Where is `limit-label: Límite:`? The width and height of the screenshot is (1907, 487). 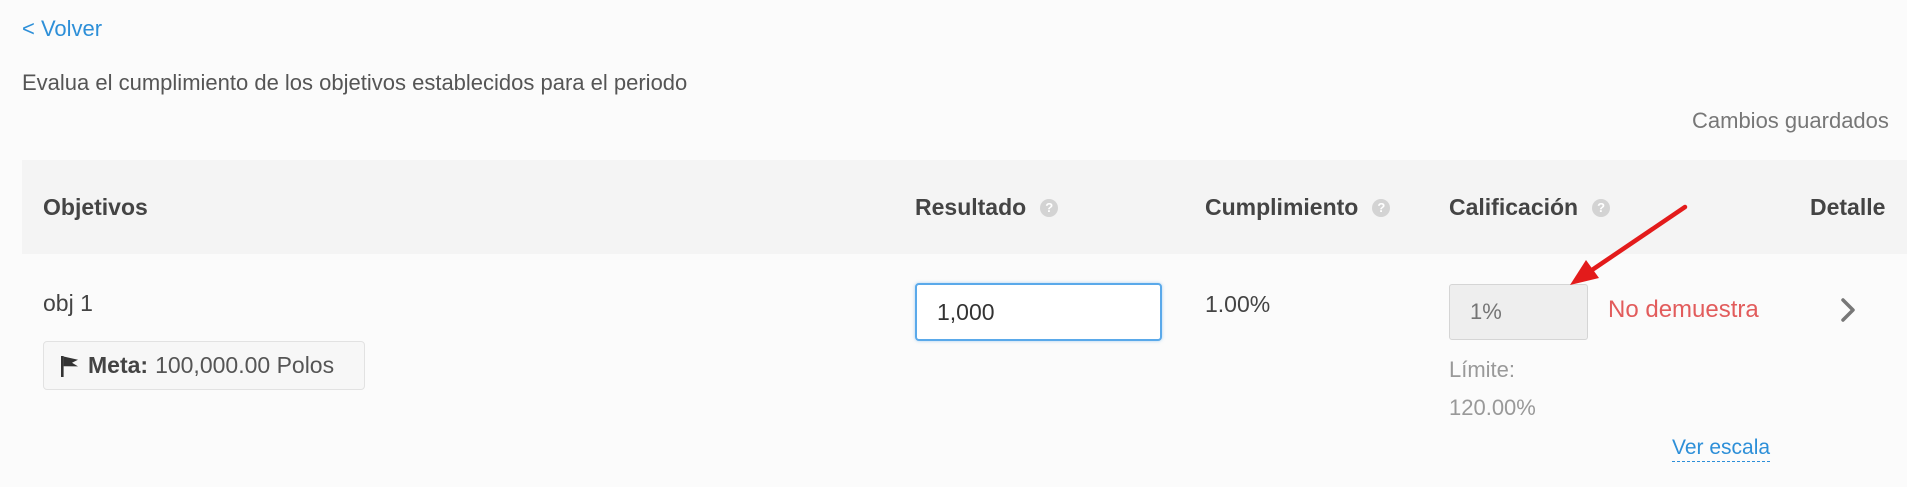 limit-label: Límite: is located at coordinates (1482, 369).